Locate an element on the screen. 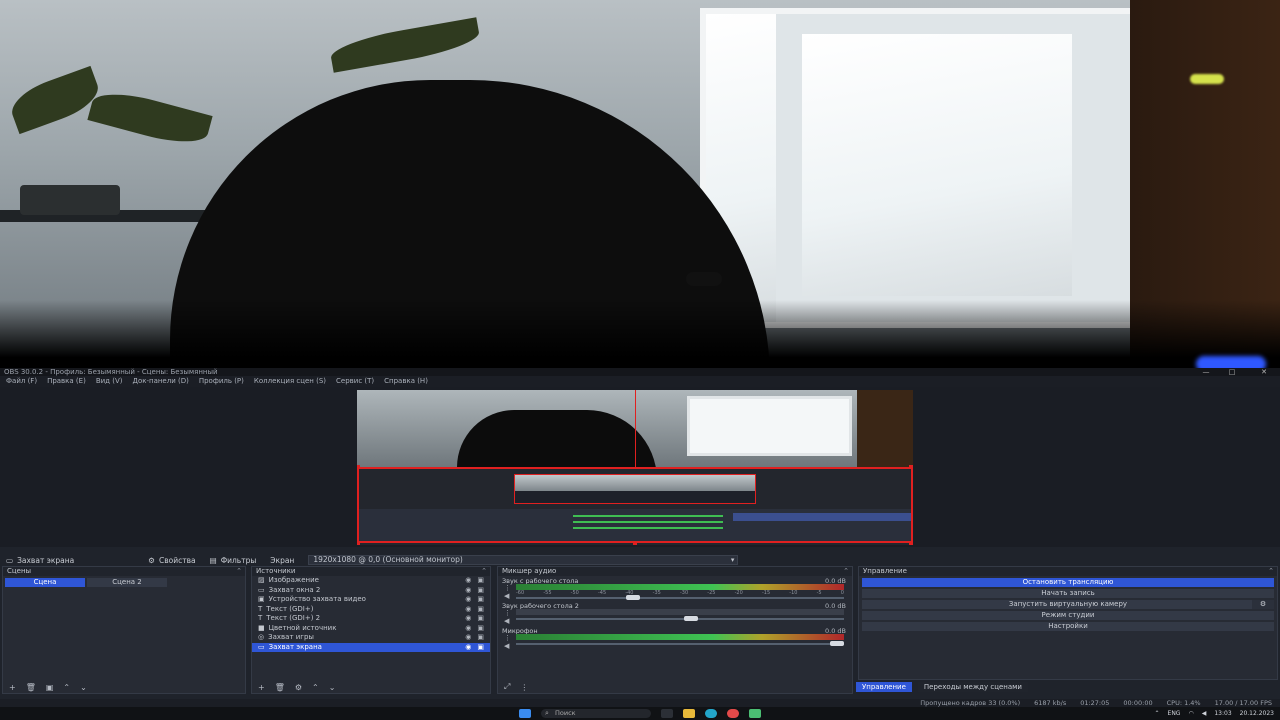  menu-edit: Правка (E) is located at coordinates (66, 381).